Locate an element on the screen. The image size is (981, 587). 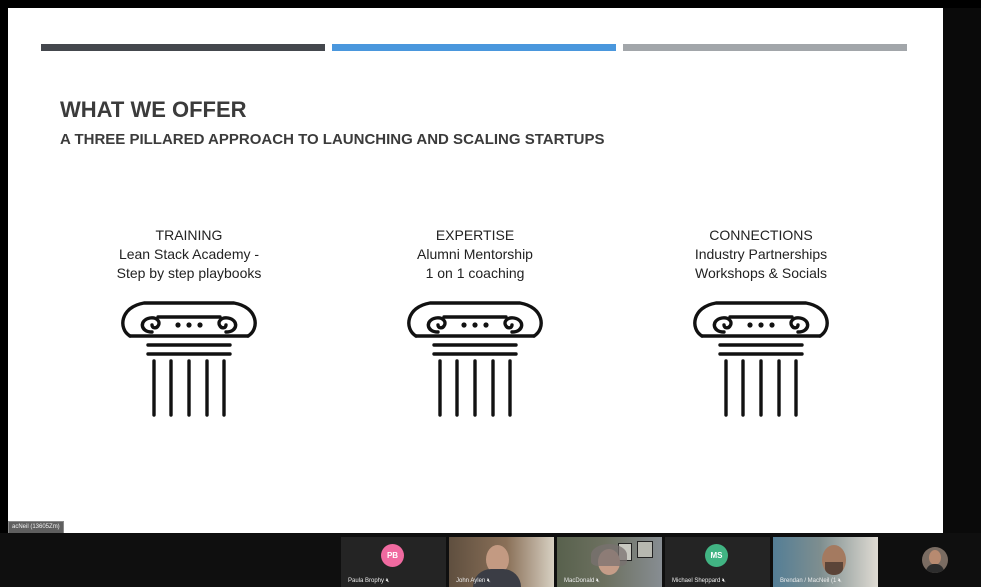
accent-bar-dark is located at coordinates (183, 47).